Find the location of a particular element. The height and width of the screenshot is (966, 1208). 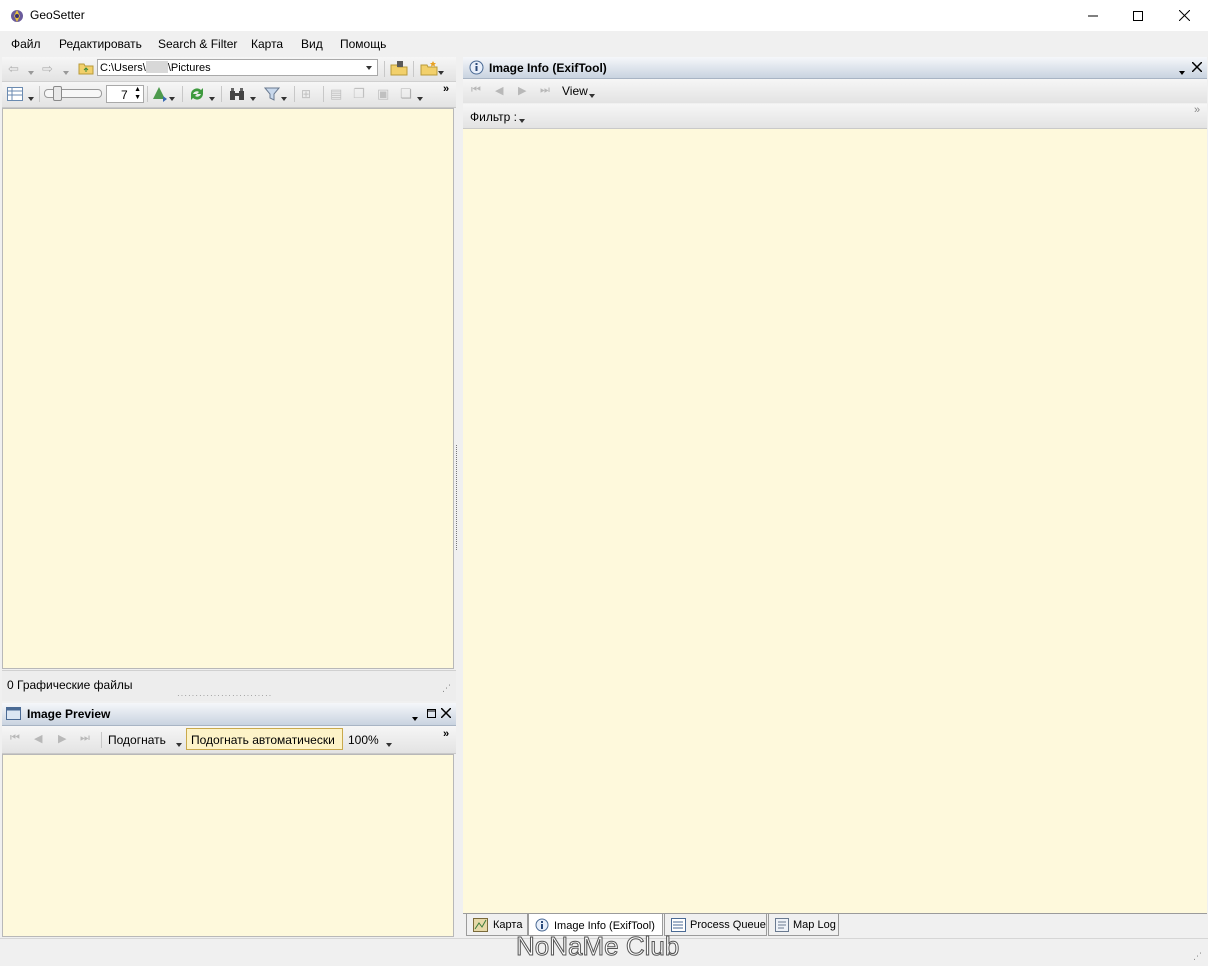

menu-edit: Редактировать is located at coordinates (100, 44).